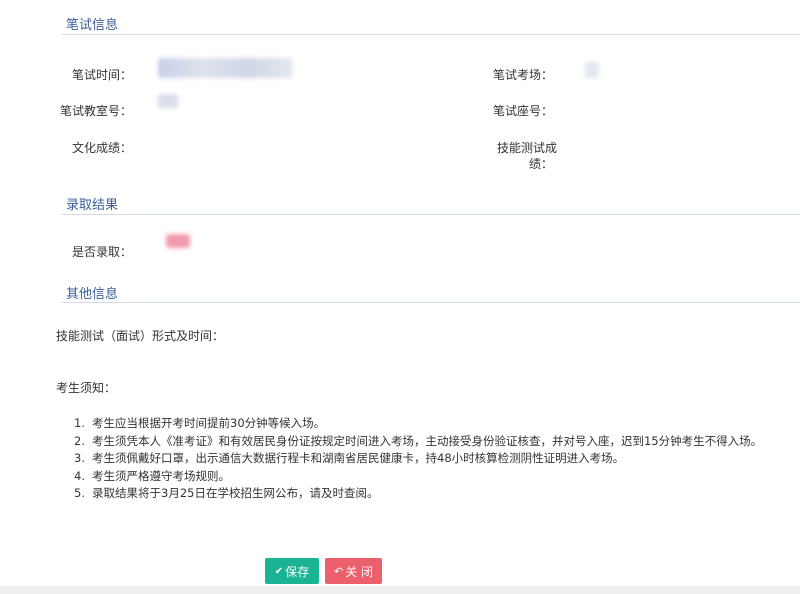  Describe the element at coordinates (592, 70) in the screenshot. I see `exam-venue-value-redacted` at that location.